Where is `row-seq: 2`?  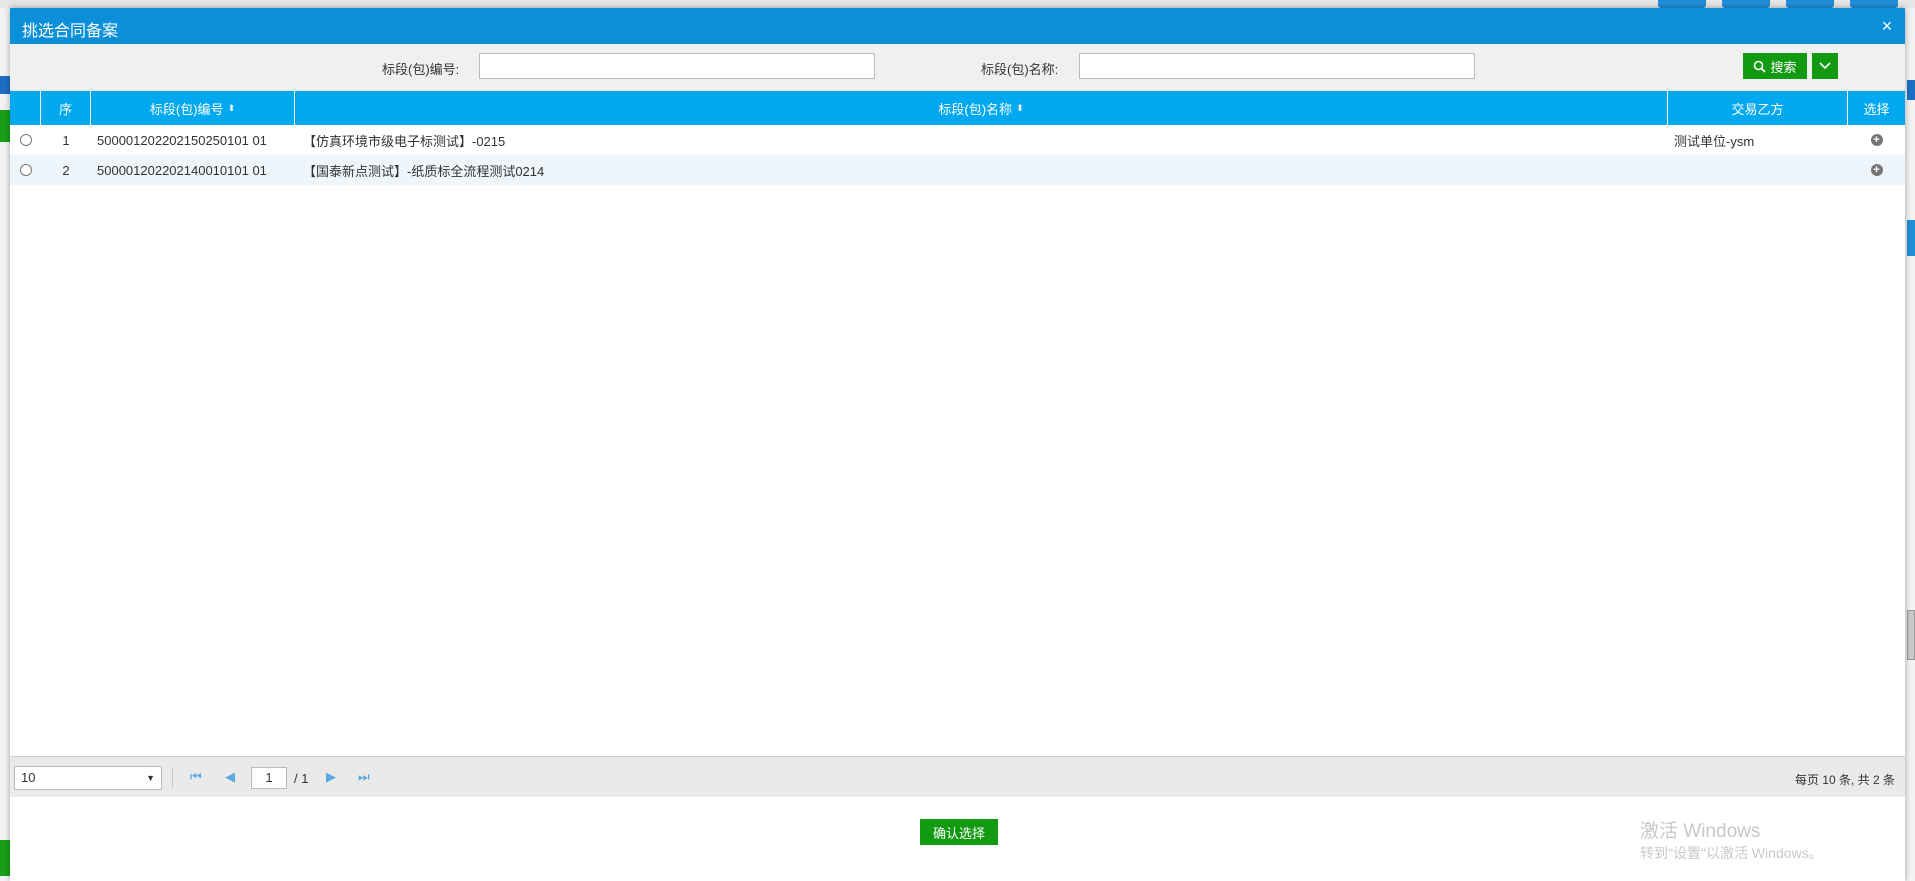 row-seq: 2 is located at coordinates (66, 170).